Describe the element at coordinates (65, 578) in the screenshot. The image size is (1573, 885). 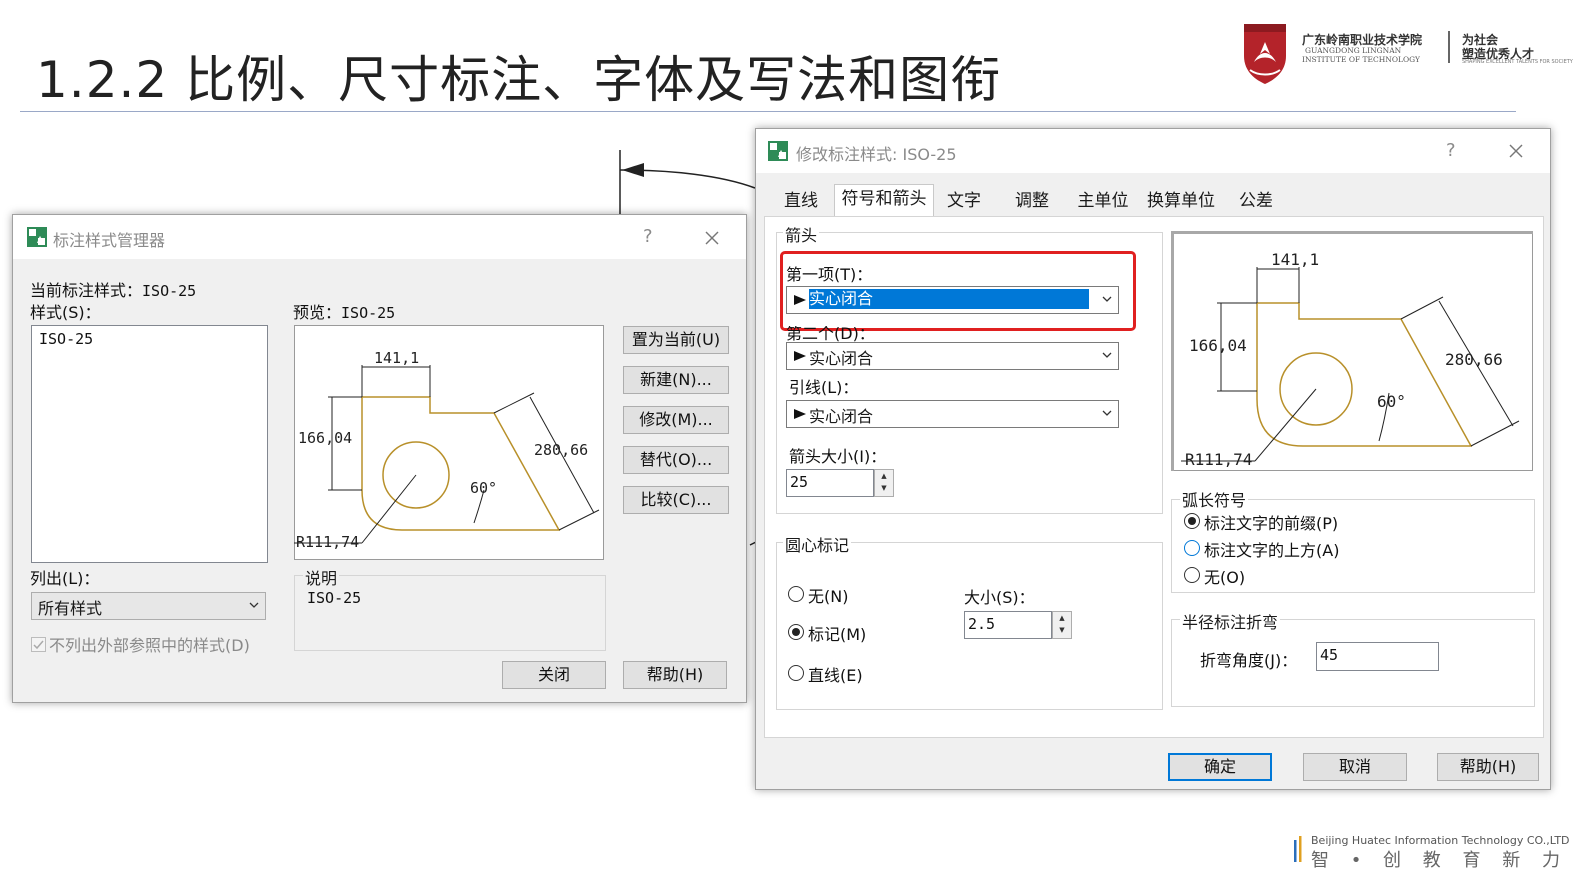
I see `list-filter-label: 列出(L)：` at that location.